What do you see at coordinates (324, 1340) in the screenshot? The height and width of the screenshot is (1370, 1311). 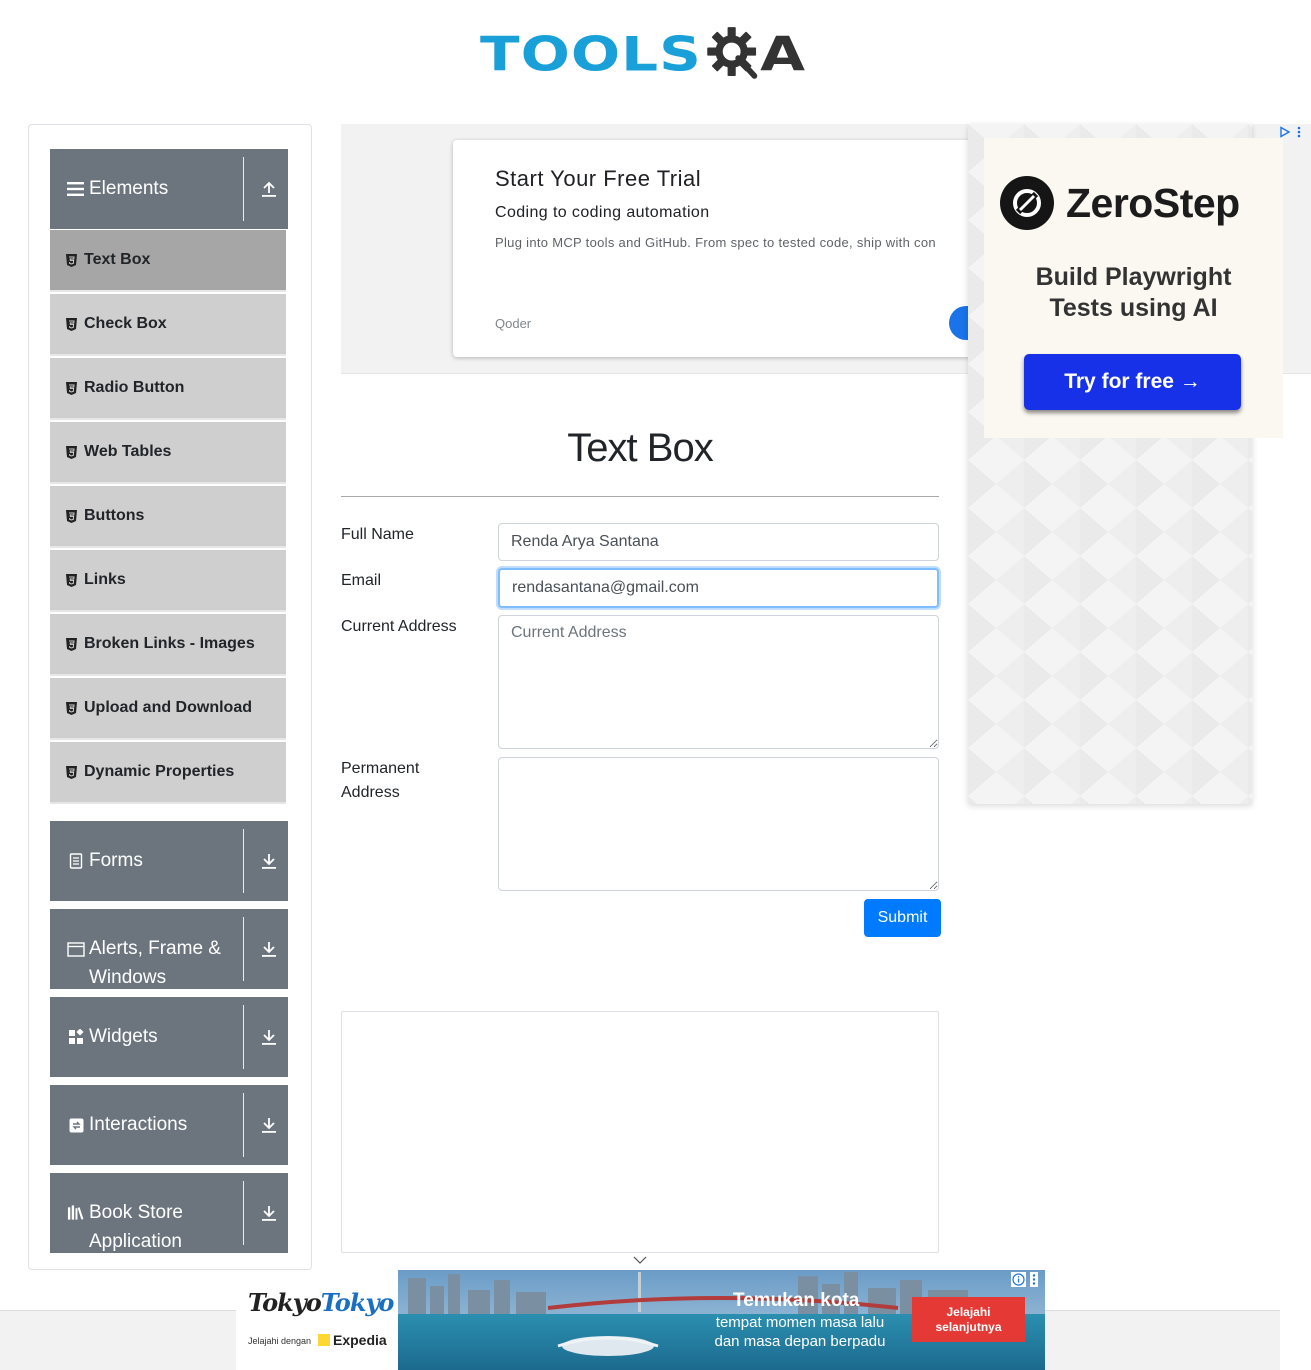 I see `expedia-mark-icon` at bounding box center [324, 1340].